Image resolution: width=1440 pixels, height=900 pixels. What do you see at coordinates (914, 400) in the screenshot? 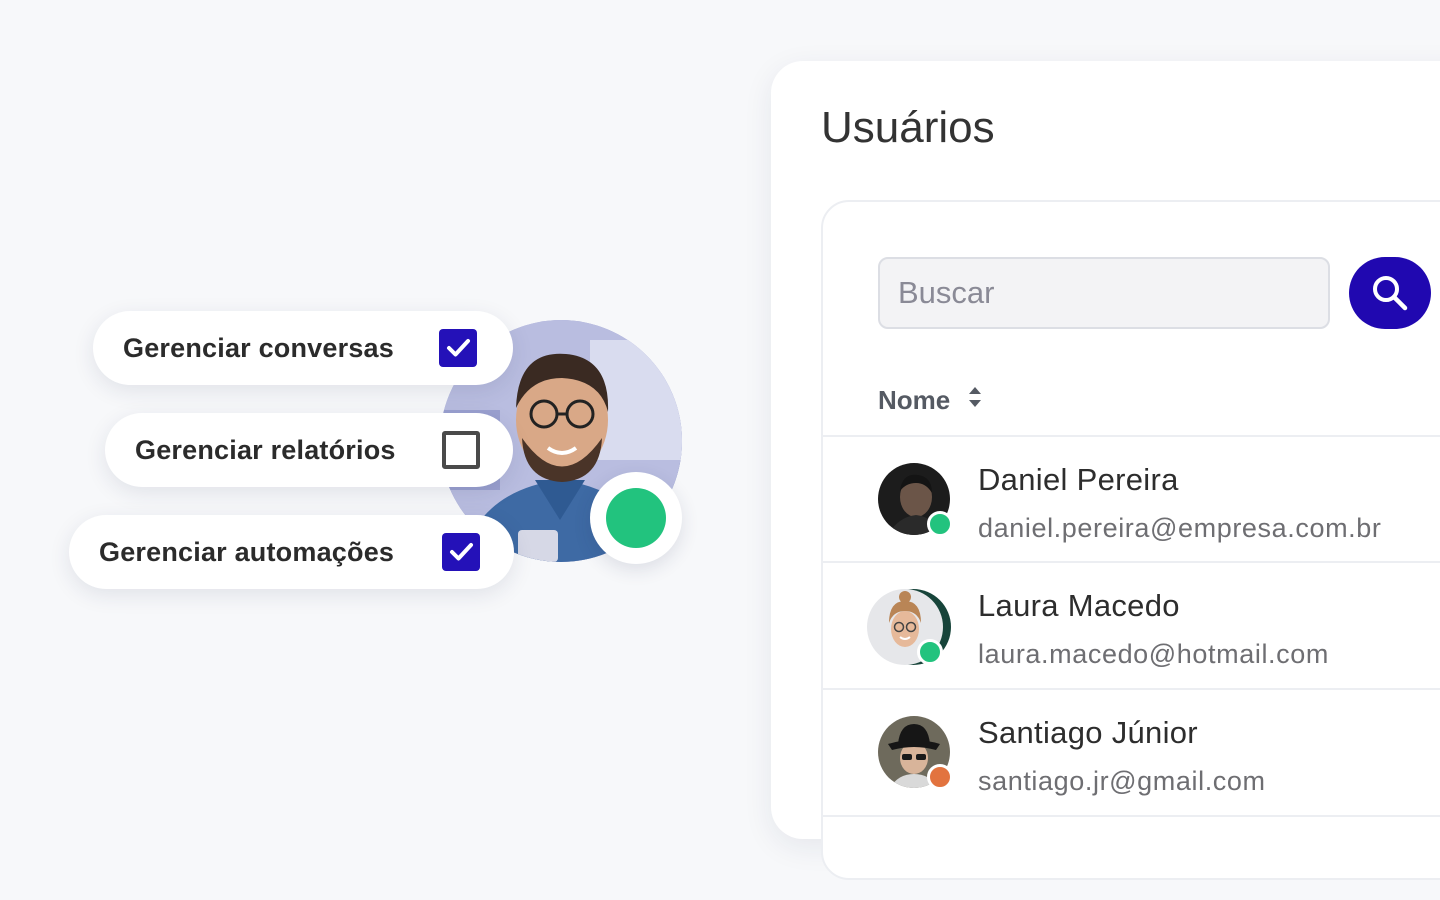
I see `column-header-label: Nome` at bounding box center [914, 400].